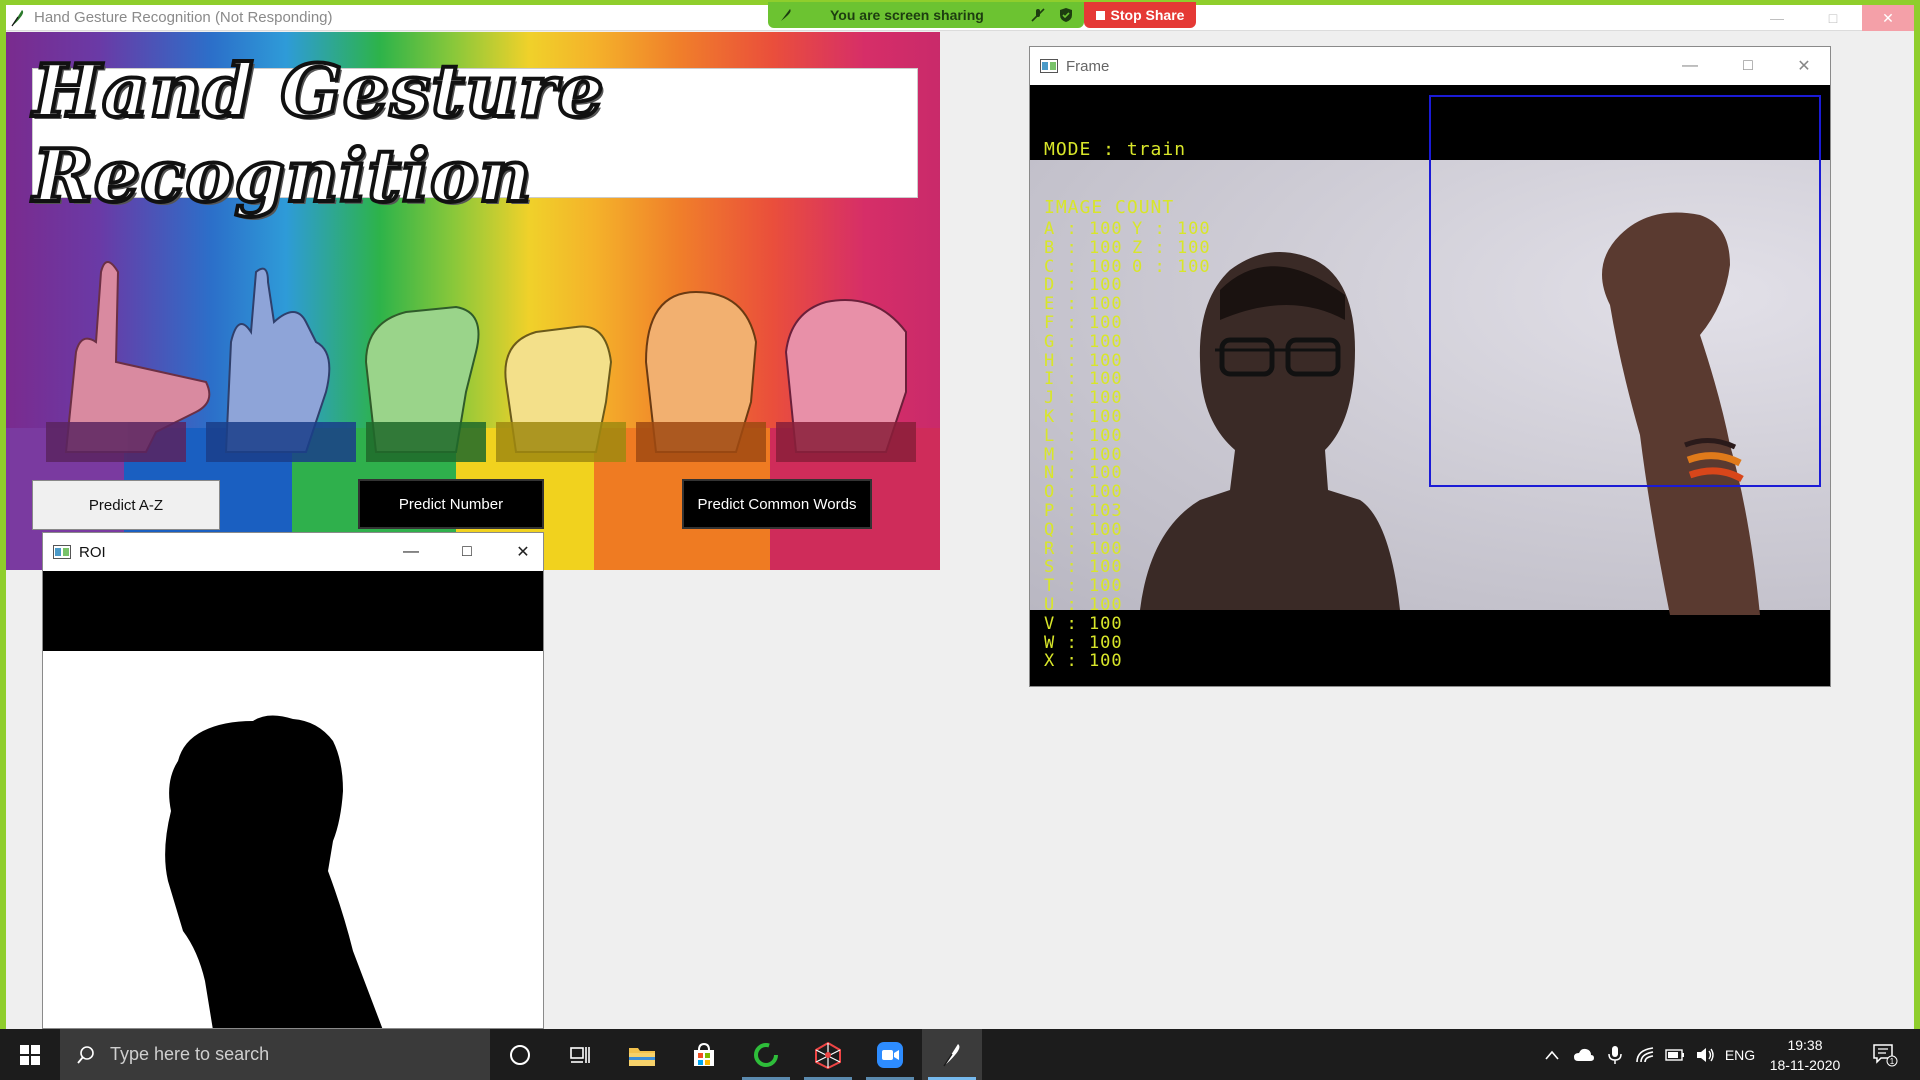 Image resolution: width=1920 pixels, height=1080 pixels. I want to click on count-row: L : 100, so click(1083, 435).